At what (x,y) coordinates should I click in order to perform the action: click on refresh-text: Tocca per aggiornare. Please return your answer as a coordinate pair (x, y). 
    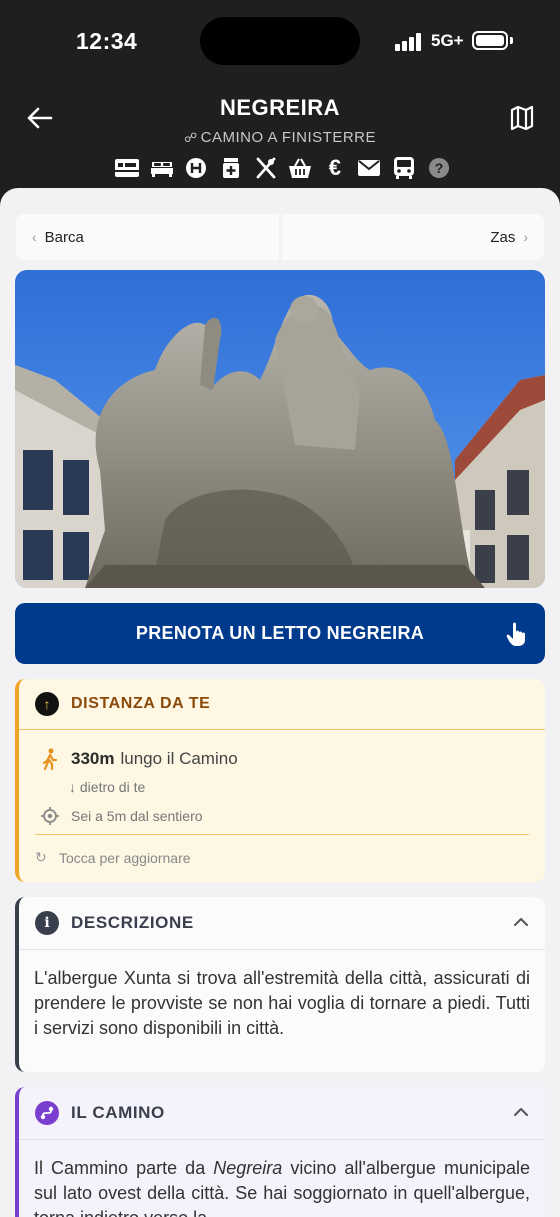
    Looking at the image, I should click on (125, 857).